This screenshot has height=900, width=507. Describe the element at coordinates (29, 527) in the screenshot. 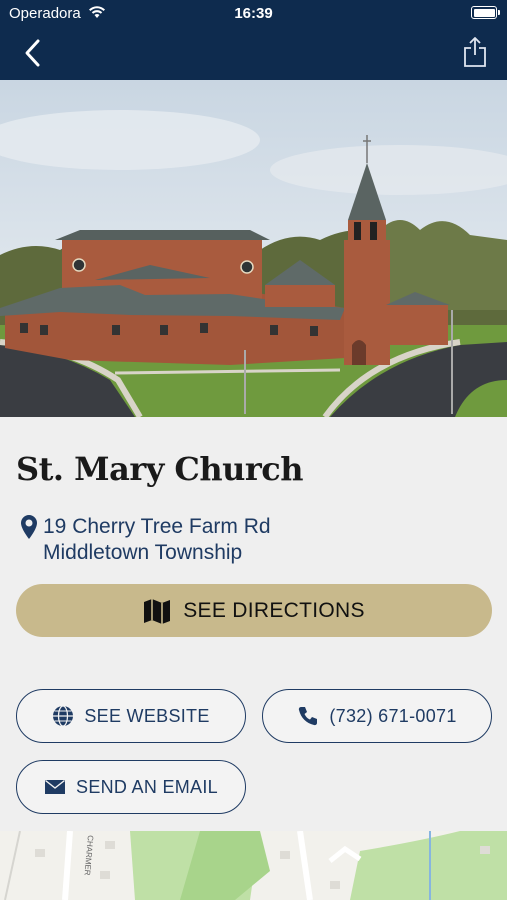

I see `location-pin-icon` at that location.